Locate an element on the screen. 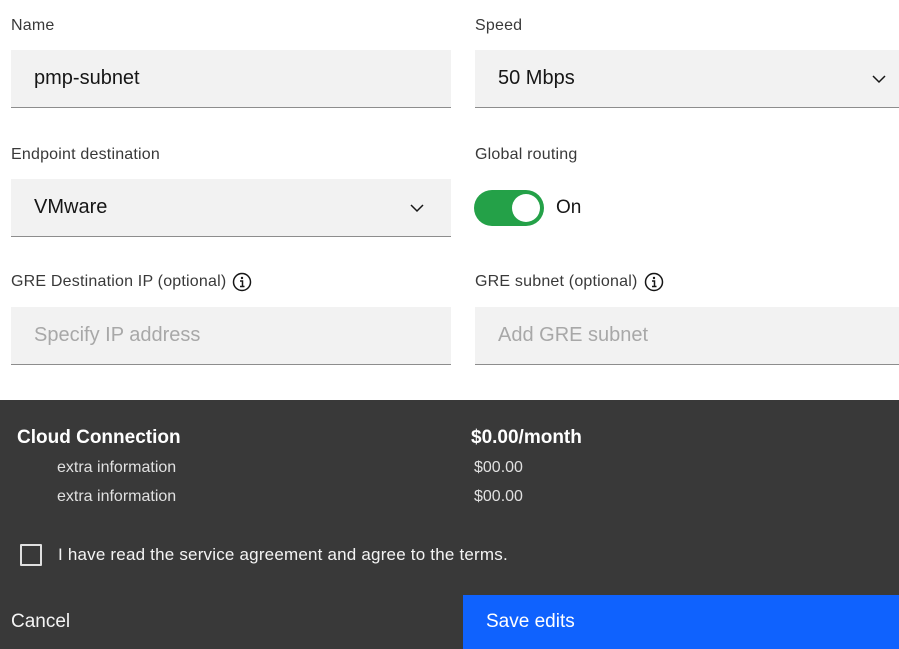 The height and width of the screenshot is (649, 899). name-value: pmp-subnet is located at coordinates (87, 78).